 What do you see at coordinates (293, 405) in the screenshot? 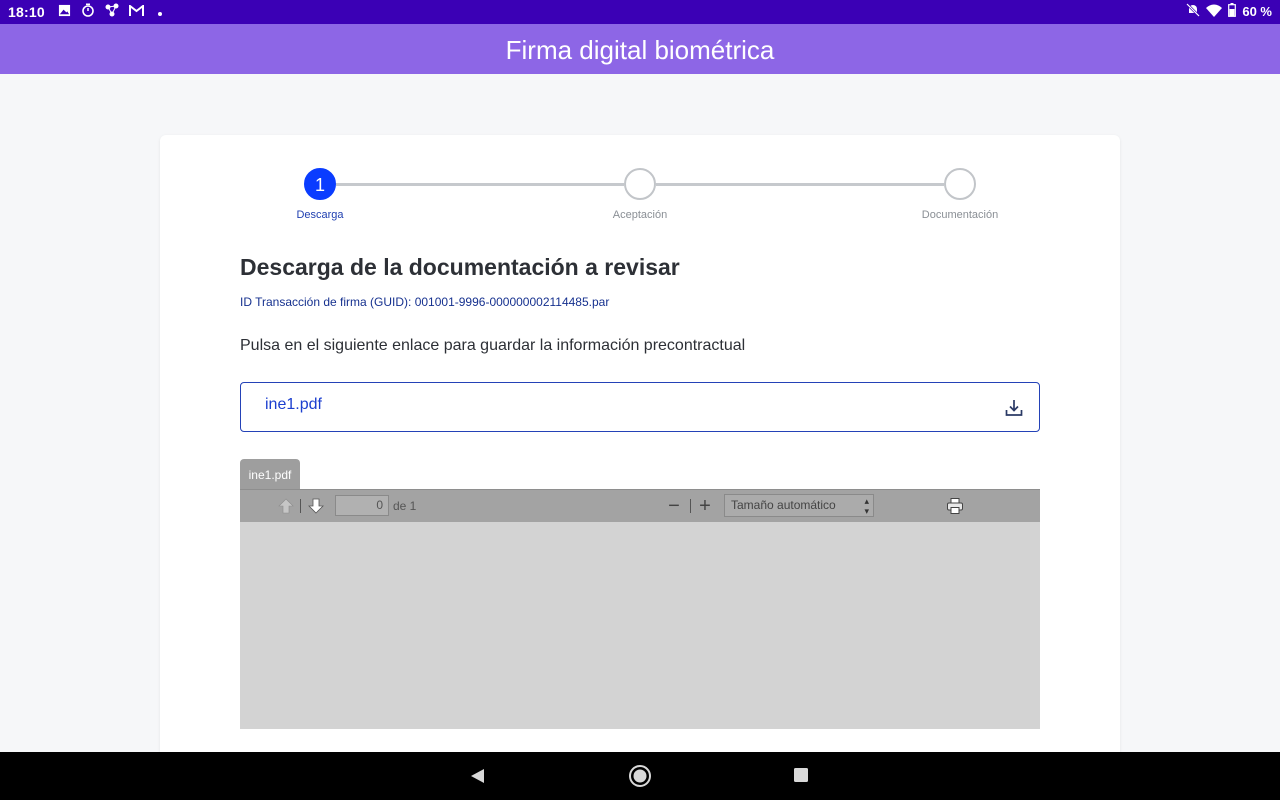
I see `download-filename: ine1.pdf` at bounding box center [293, 405].